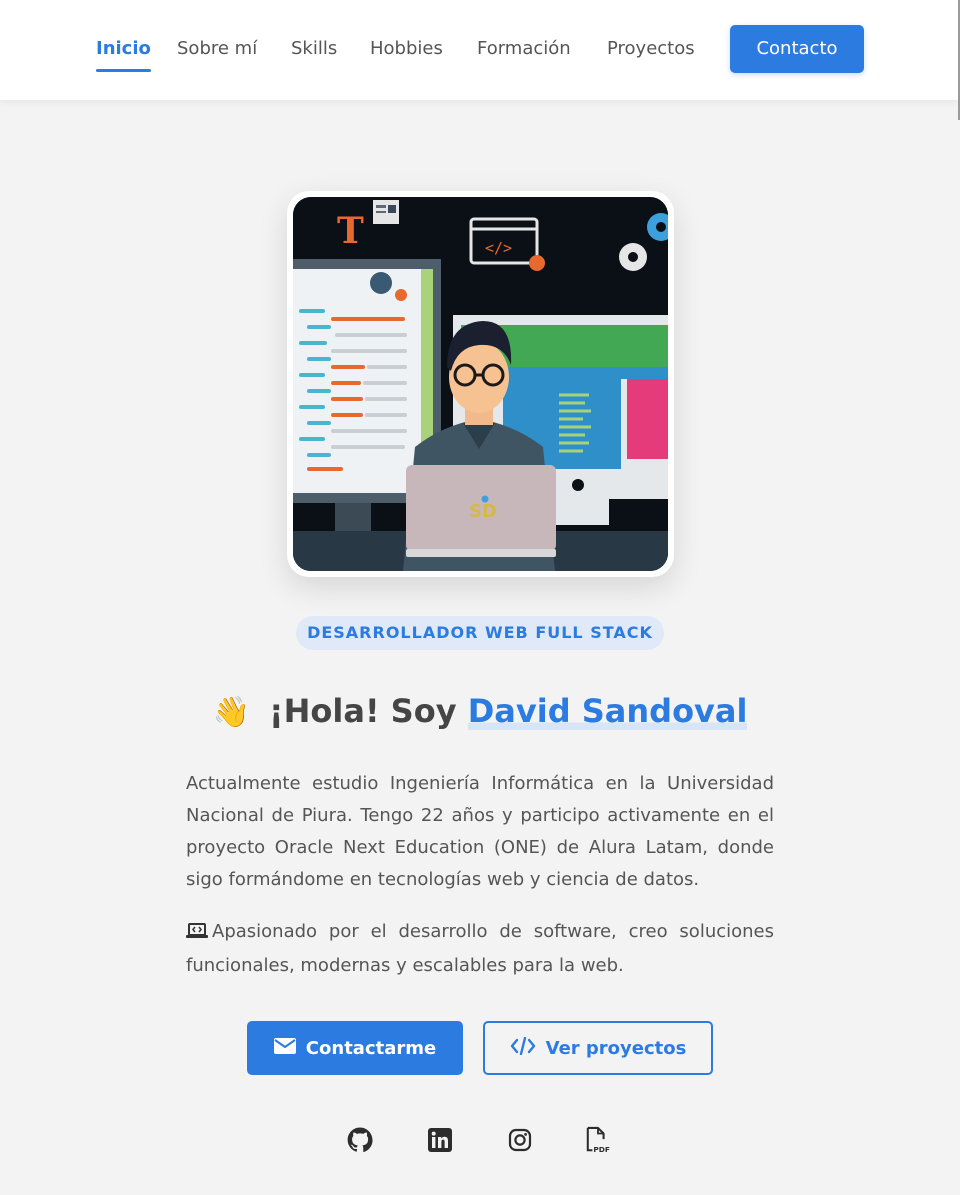 Image resolution: width=960 pixels, height=1195 pixels. I want to click on nav-inicio: Inicio, so click(123, 54).